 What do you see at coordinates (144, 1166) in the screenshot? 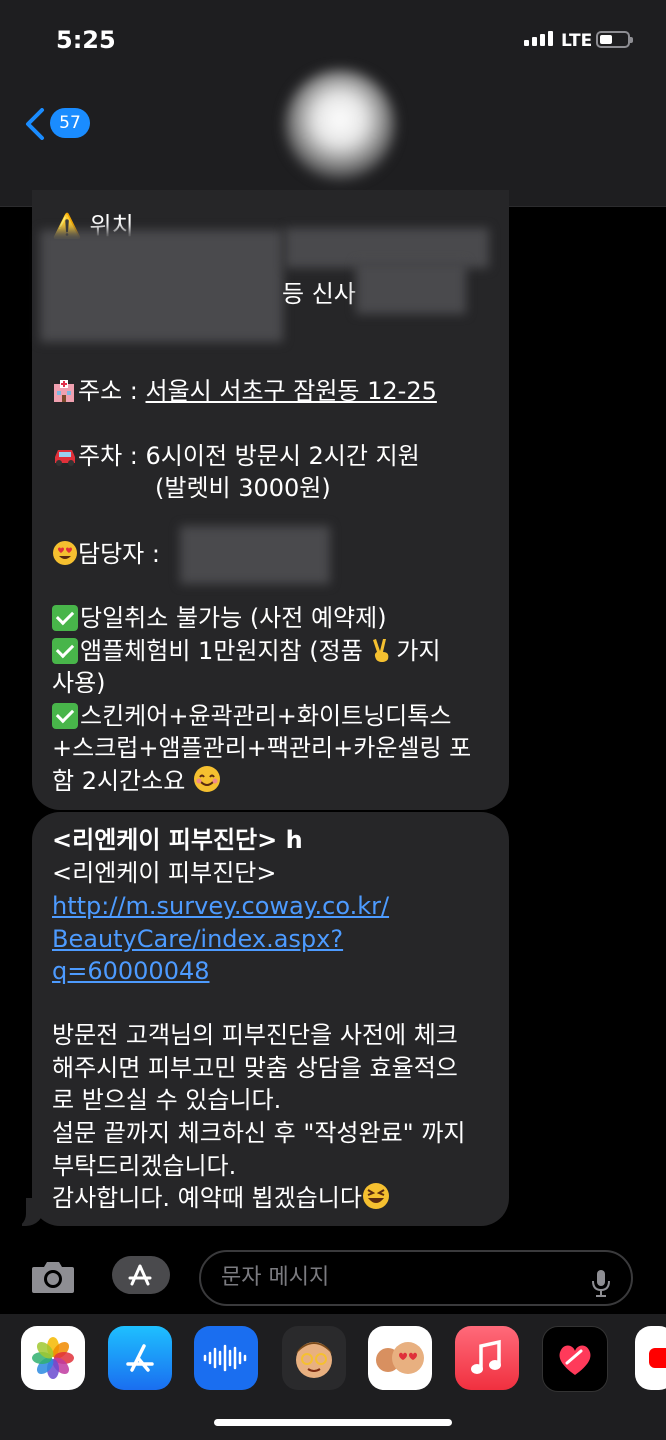
I see `message-text: 부탁드리겠습니다.` at bounding box center [144, 1166].